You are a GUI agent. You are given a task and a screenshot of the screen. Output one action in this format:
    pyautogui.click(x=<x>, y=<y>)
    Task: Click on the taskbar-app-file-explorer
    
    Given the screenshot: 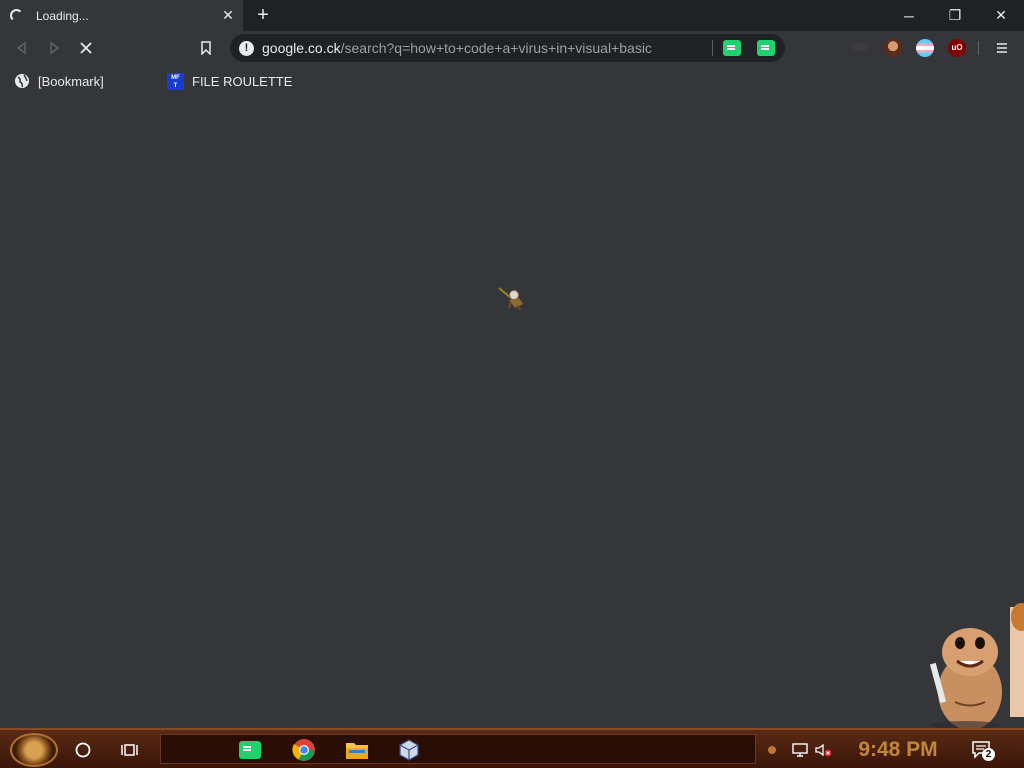 What is the action you would take?
    pyautogui.click(x=357, y=750)
    